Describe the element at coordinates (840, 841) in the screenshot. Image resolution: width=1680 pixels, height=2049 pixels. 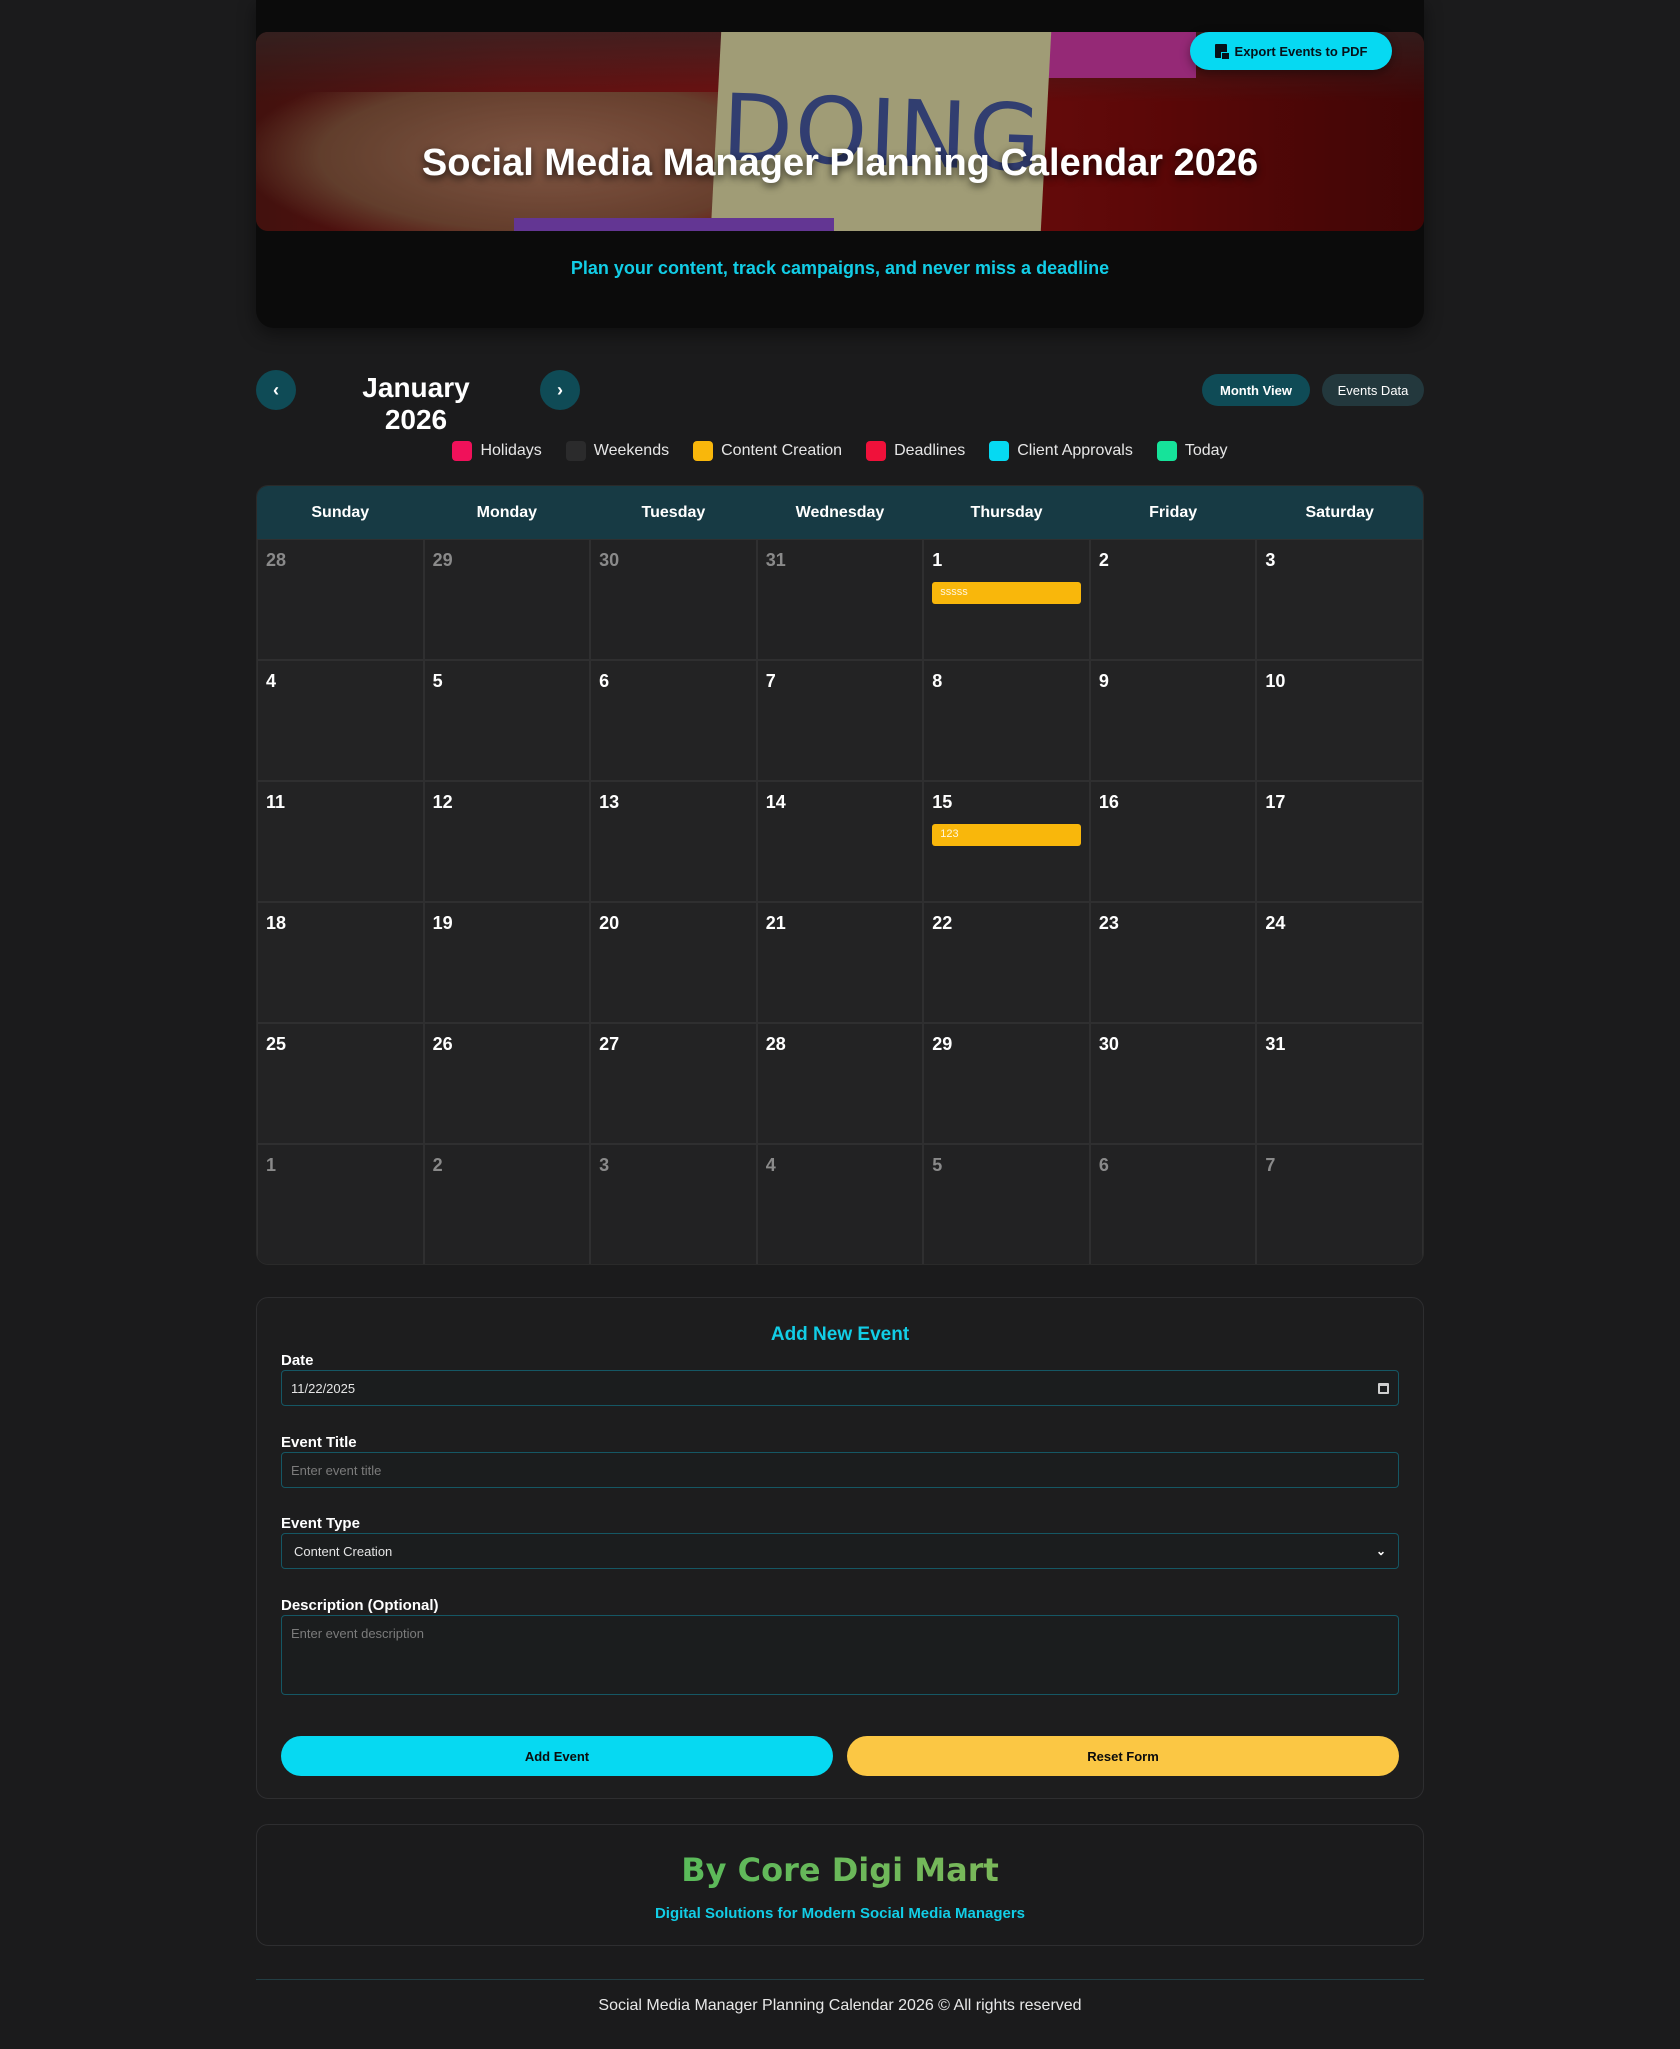
I see `day-cell: 14` at that location.